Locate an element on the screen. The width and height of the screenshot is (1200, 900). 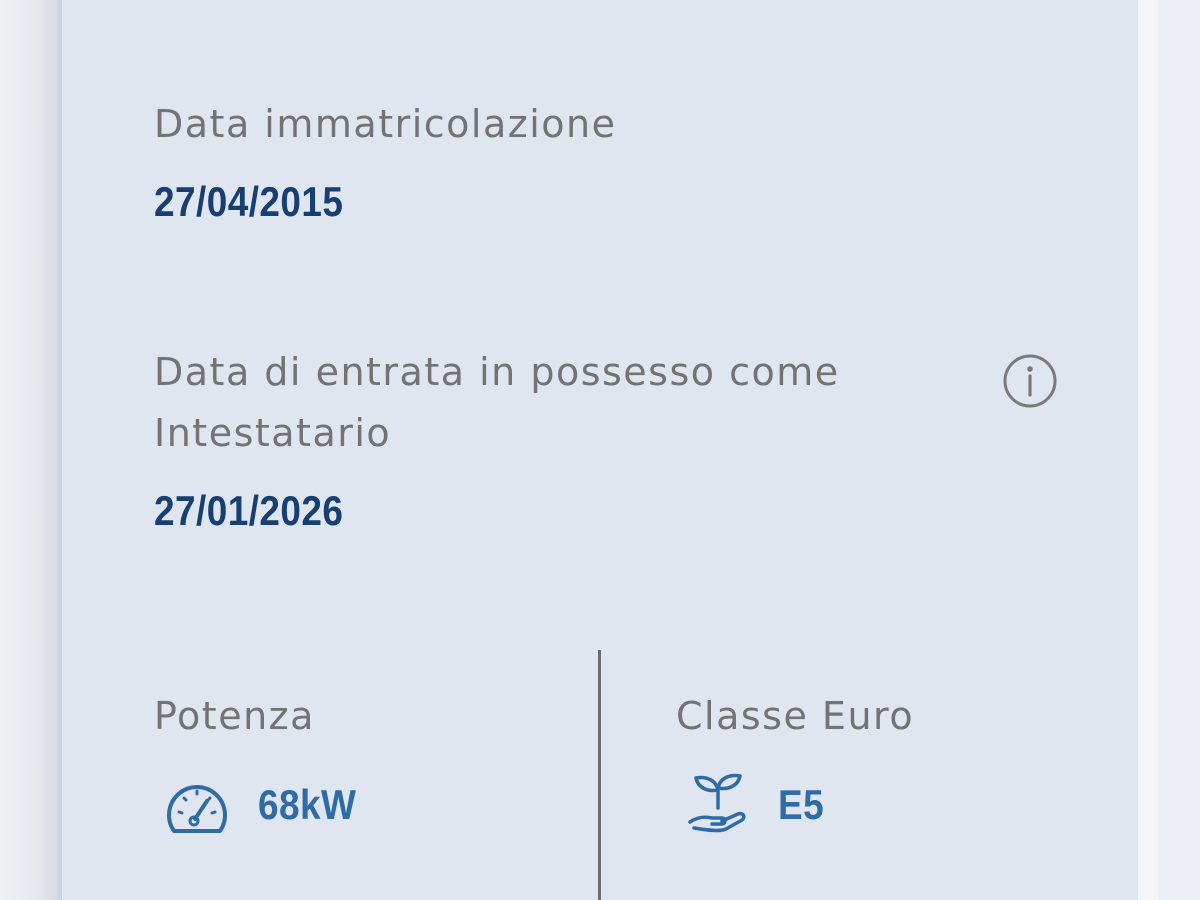
plant-hand-icon is located at coordinates (717, 803).